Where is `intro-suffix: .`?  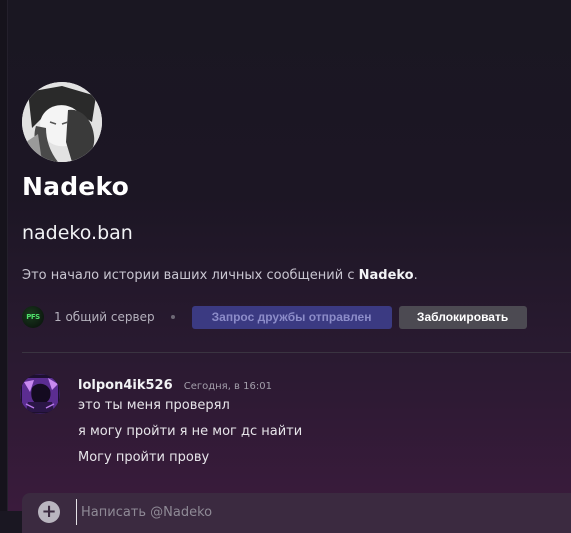 intro-suffix: . is located at coordinates (415, 275).